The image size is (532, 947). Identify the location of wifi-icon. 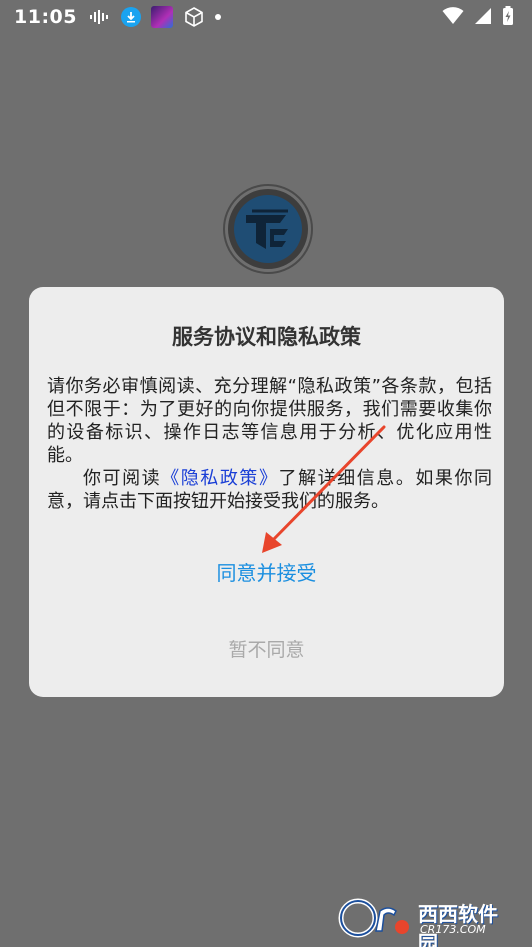
(453, 16).